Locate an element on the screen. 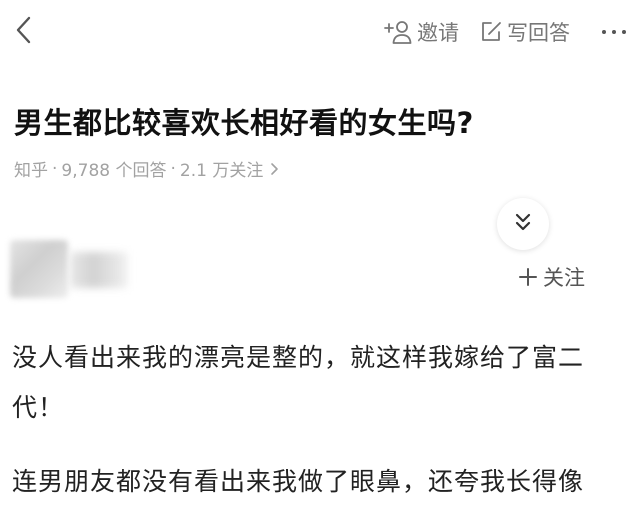 The height and width of the screenshot is (506, 640). answer-paragraph: 连男朋友都没有看出来我做了眼鼻，还夸我长得像 is located at coordinates (298, 481).